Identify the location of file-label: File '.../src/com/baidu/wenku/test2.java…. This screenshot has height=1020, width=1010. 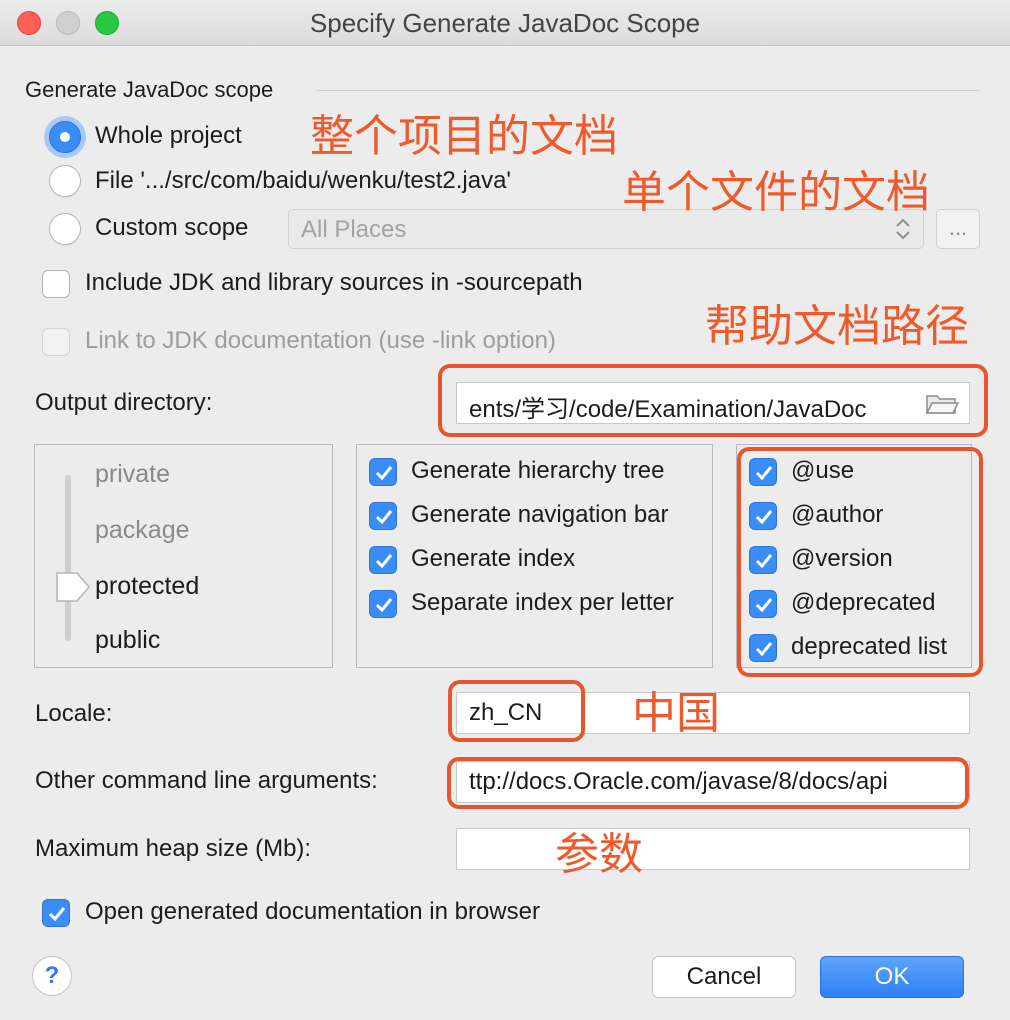
(303, 181).